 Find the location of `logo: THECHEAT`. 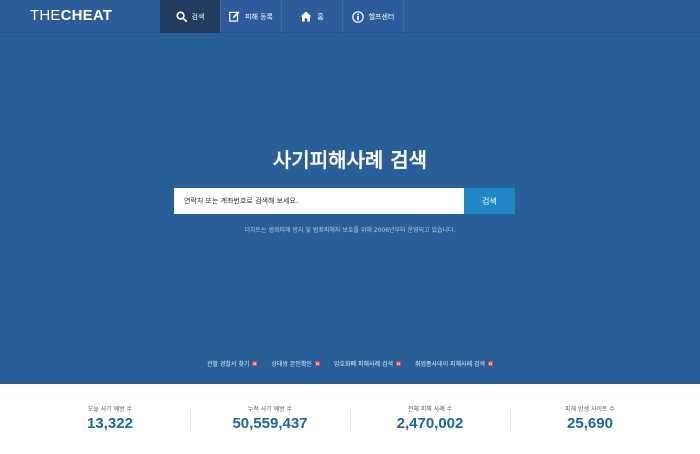

logo: THECHEAT is located at coordinates (71, 15).